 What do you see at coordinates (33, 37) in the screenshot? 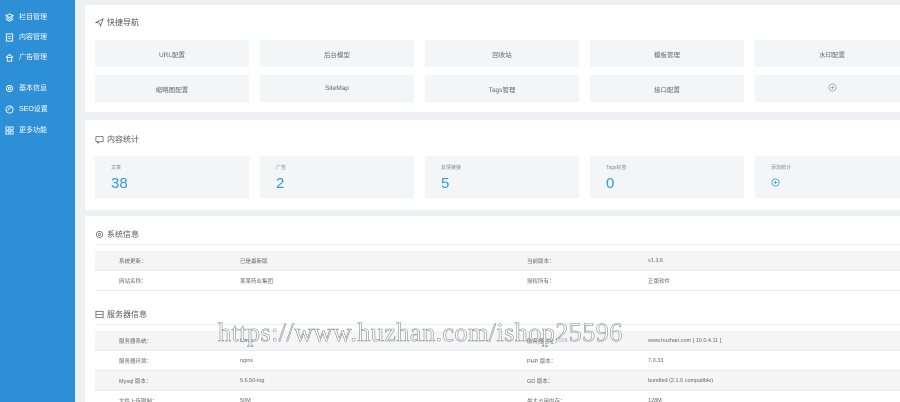
I see `sidebar-item-label: 内容管理` at bounding box center [33, 37].